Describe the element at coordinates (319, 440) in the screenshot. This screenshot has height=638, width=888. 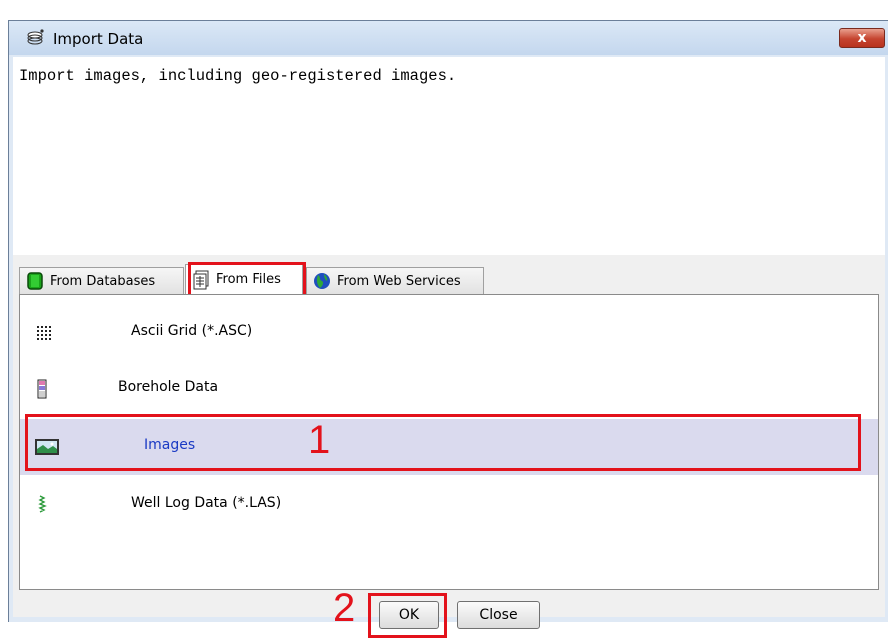
I see `annotation-number-1: 1` at that location.